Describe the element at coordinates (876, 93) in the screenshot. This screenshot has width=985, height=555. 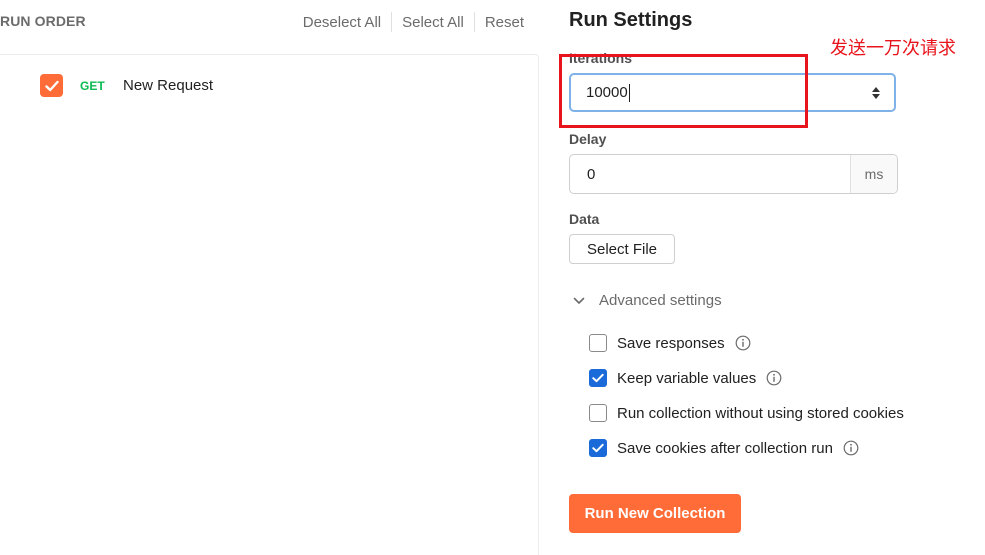
I see `iterations-stepper` at that location.